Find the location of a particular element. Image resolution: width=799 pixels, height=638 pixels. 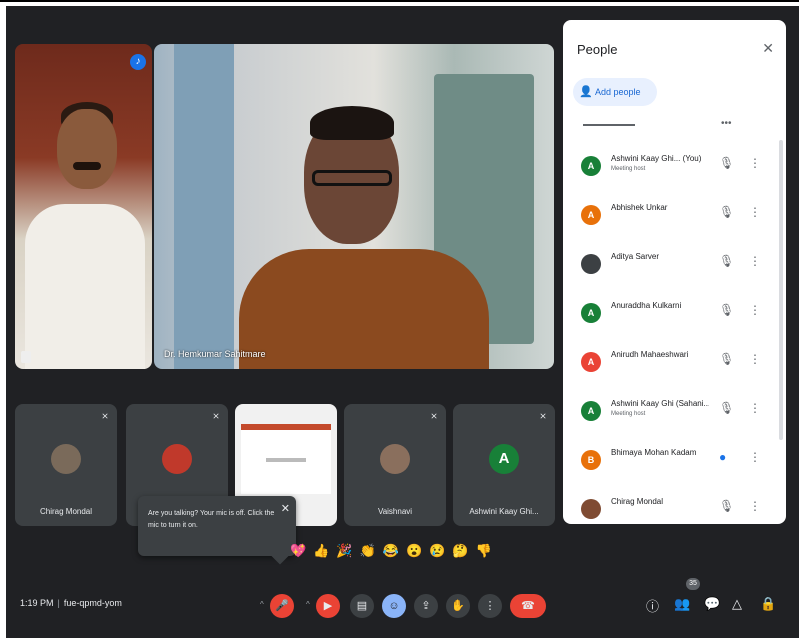

meeting-info: 1:19 PM | fue-qpmd-yom is located at coordinates (71, 603).